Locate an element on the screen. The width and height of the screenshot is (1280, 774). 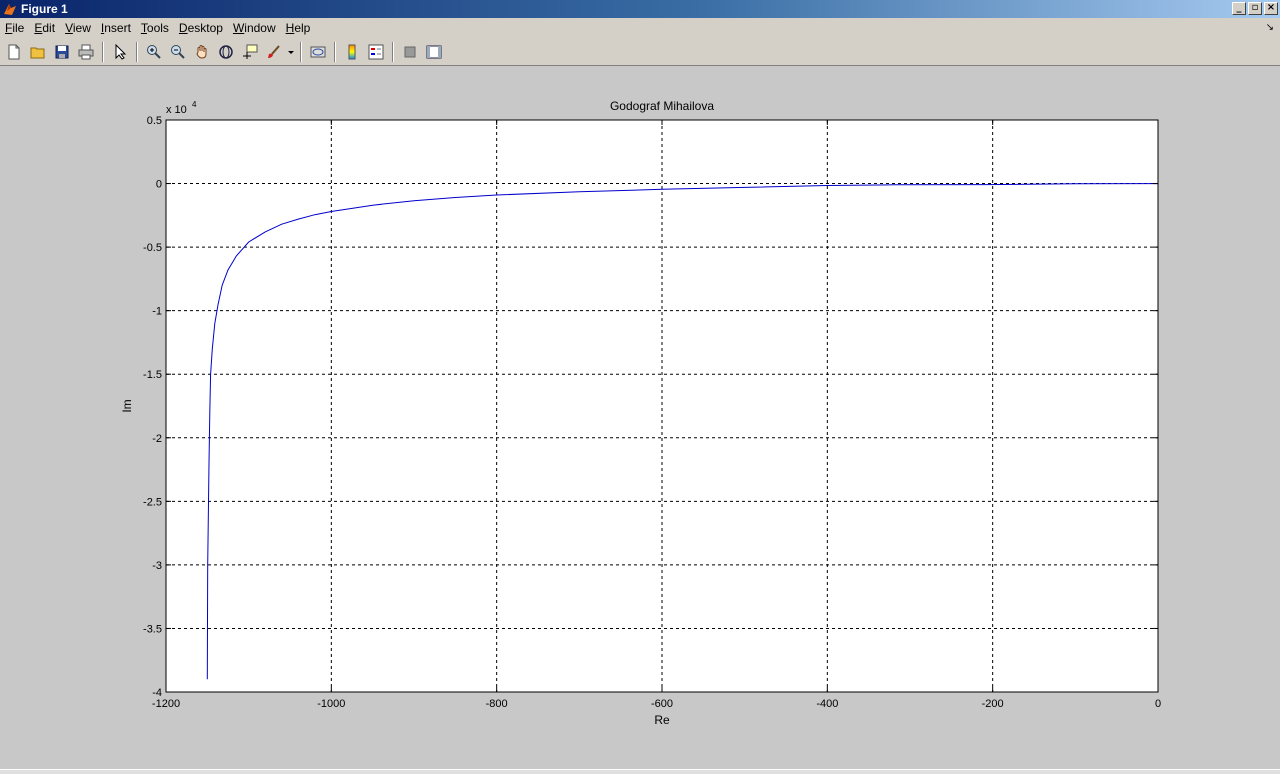
menu-edit: Edit is located at coordinates (44, 28).